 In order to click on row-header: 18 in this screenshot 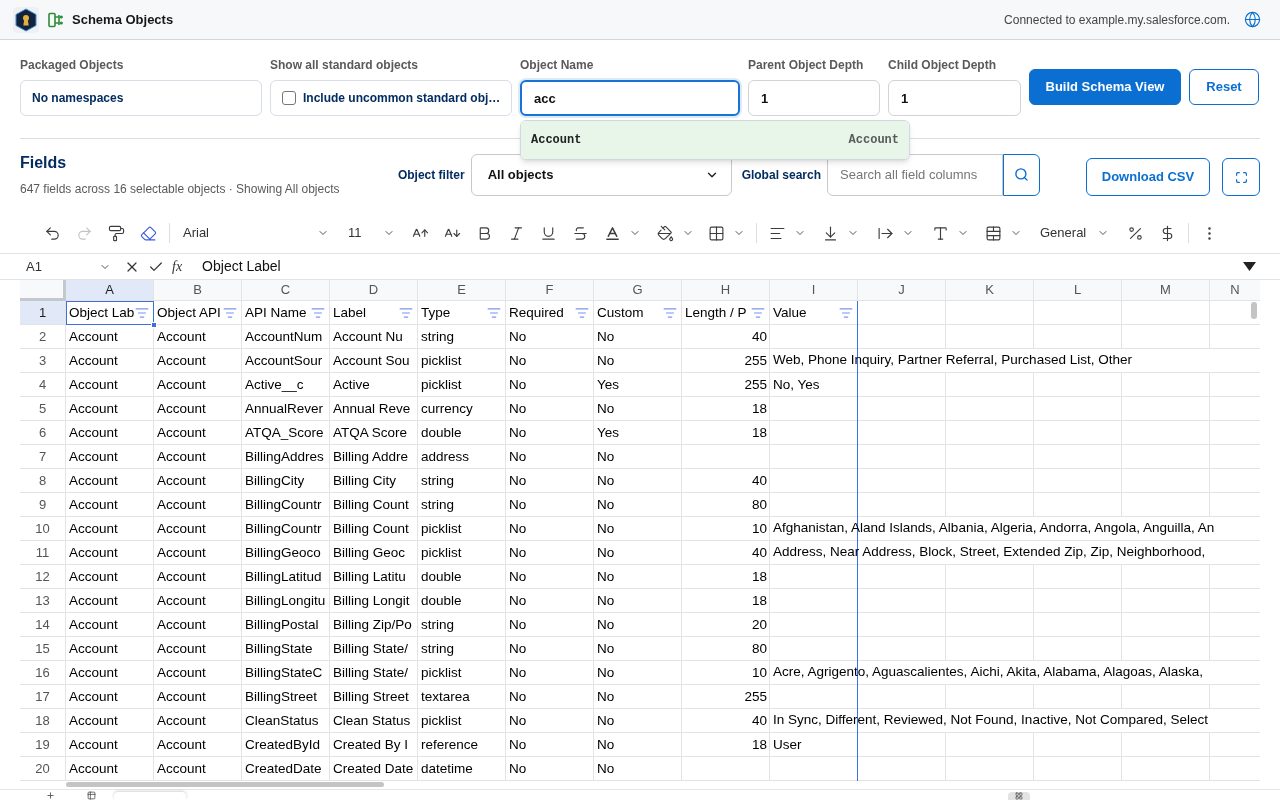, I will do `click(43, 721)`.